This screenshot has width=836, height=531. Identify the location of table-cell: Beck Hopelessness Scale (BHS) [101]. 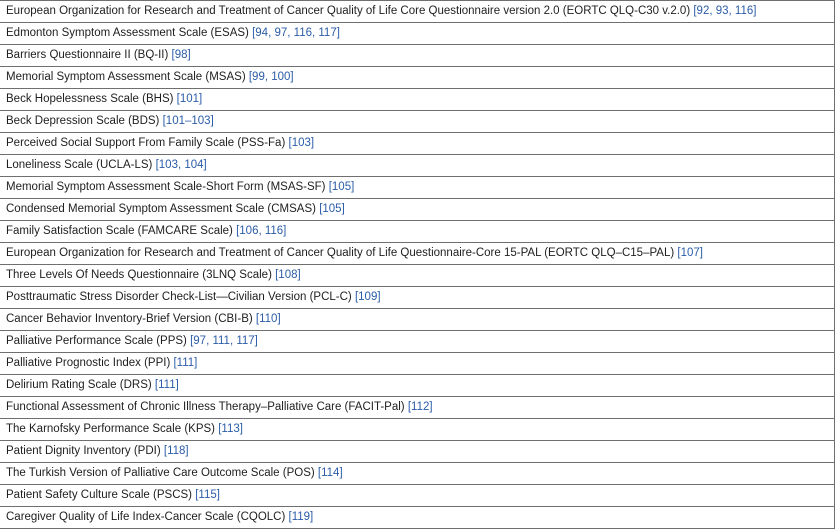
(417, 99).